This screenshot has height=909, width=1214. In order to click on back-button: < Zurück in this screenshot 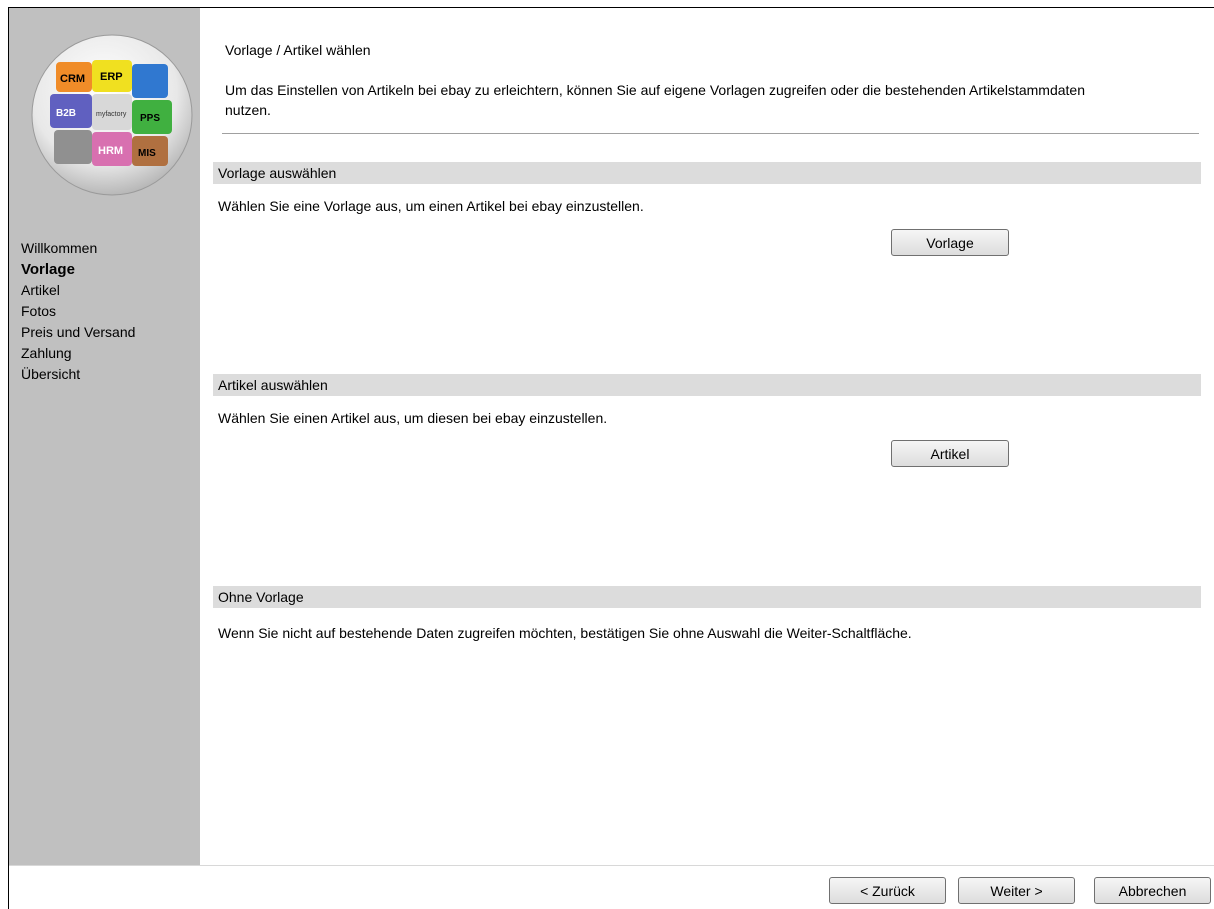, I will do `click(887, 890)`.